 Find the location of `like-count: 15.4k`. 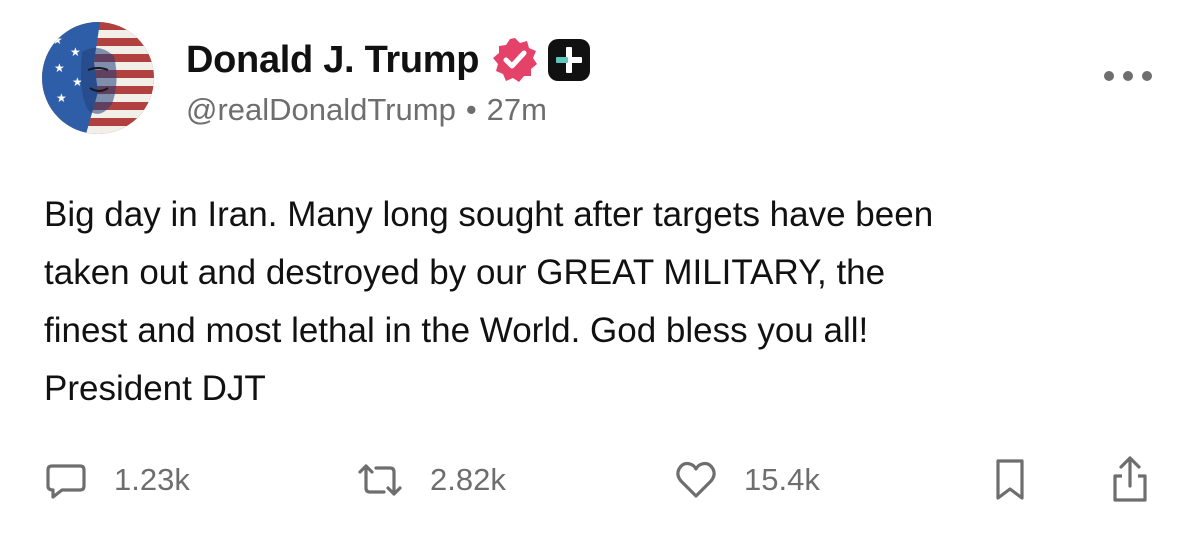

like-count: 15.4k is located at coordinates (782, 479).